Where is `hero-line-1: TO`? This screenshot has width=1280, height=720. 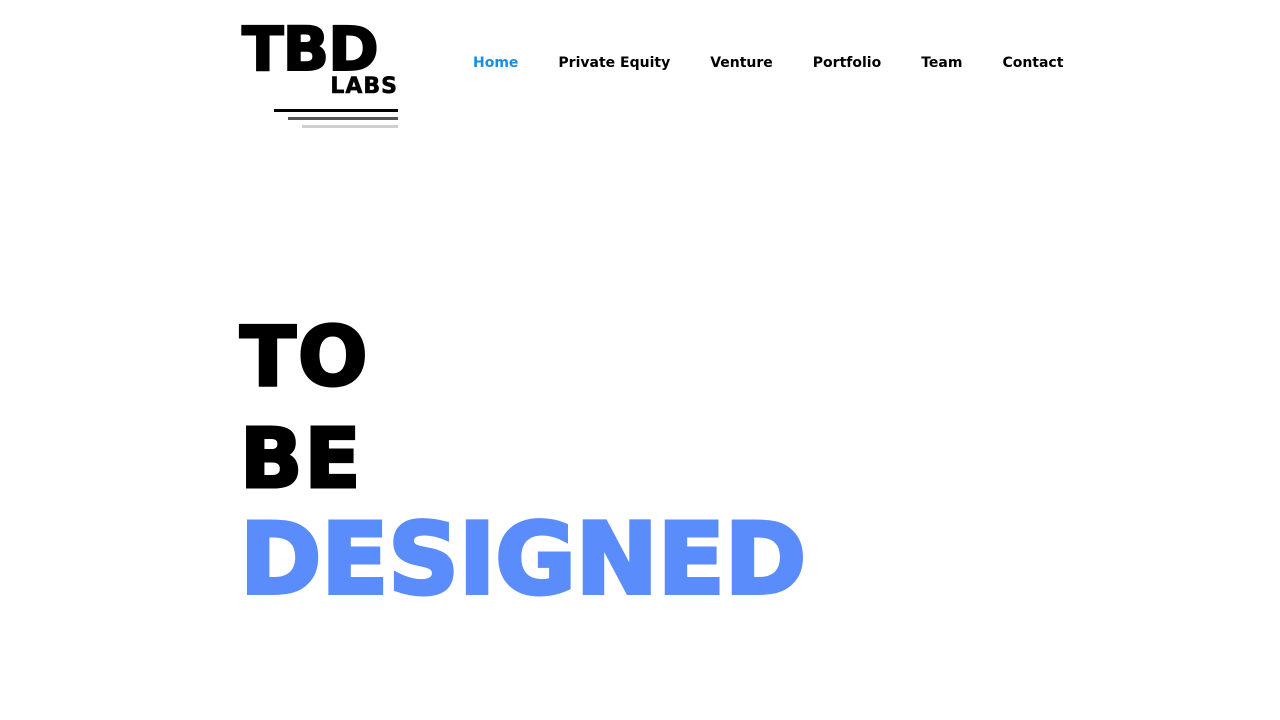 hero-line-1: TO is located at coordinates (304, 357).